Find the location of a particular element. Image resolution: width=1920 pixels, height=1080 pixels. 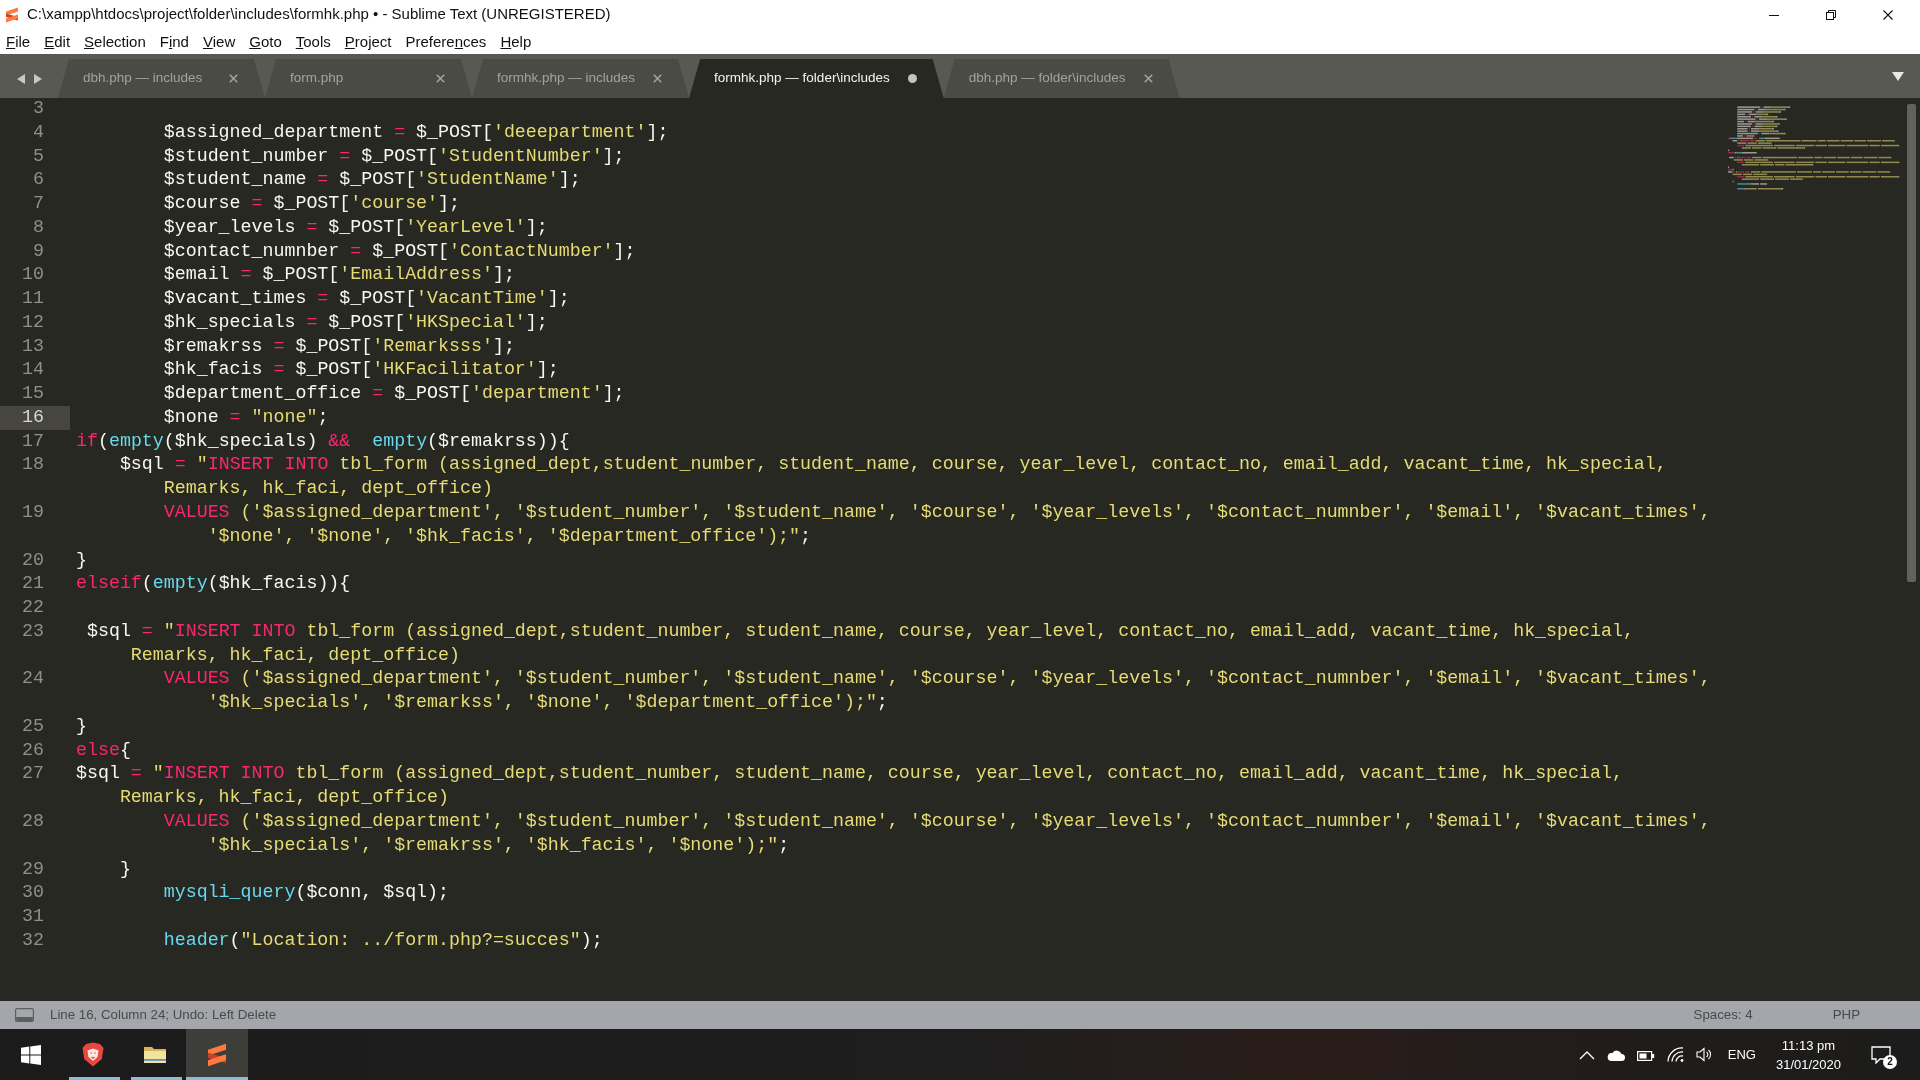

restore-icon is located at coordinates (1830, 14).